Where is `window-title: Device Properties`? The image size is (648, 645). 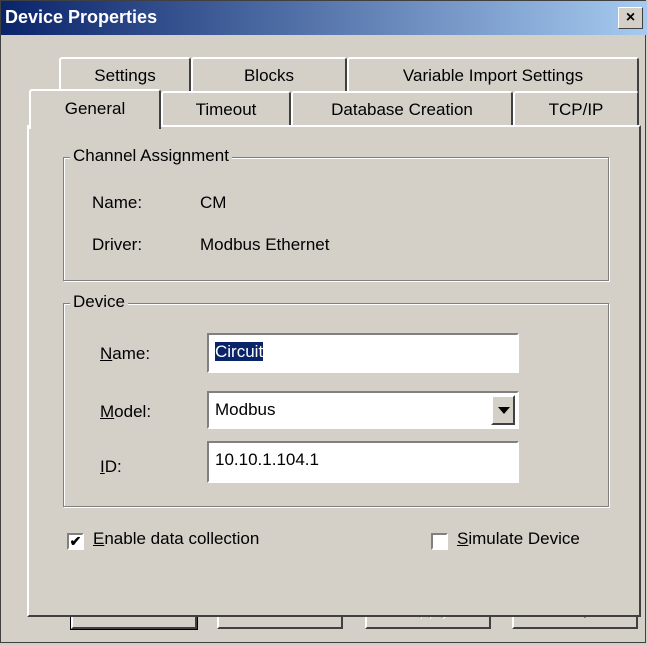
window-title: Device Properties is located at coordinates (81, 17).